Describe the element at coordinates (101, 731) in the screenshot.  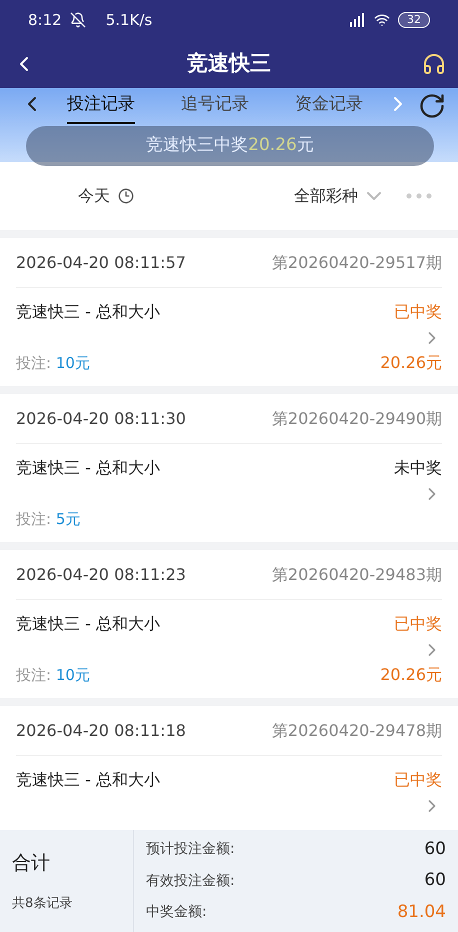
I see `bet-time: 2026-04-20 08:11:18` at that location.